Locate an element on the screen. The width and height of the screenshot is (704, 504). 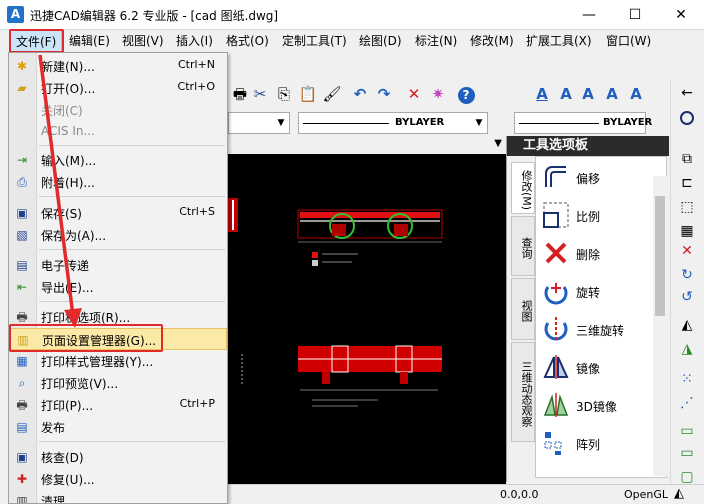
drawing-tab-strip: ▼ is located at coordinates (367, 145).